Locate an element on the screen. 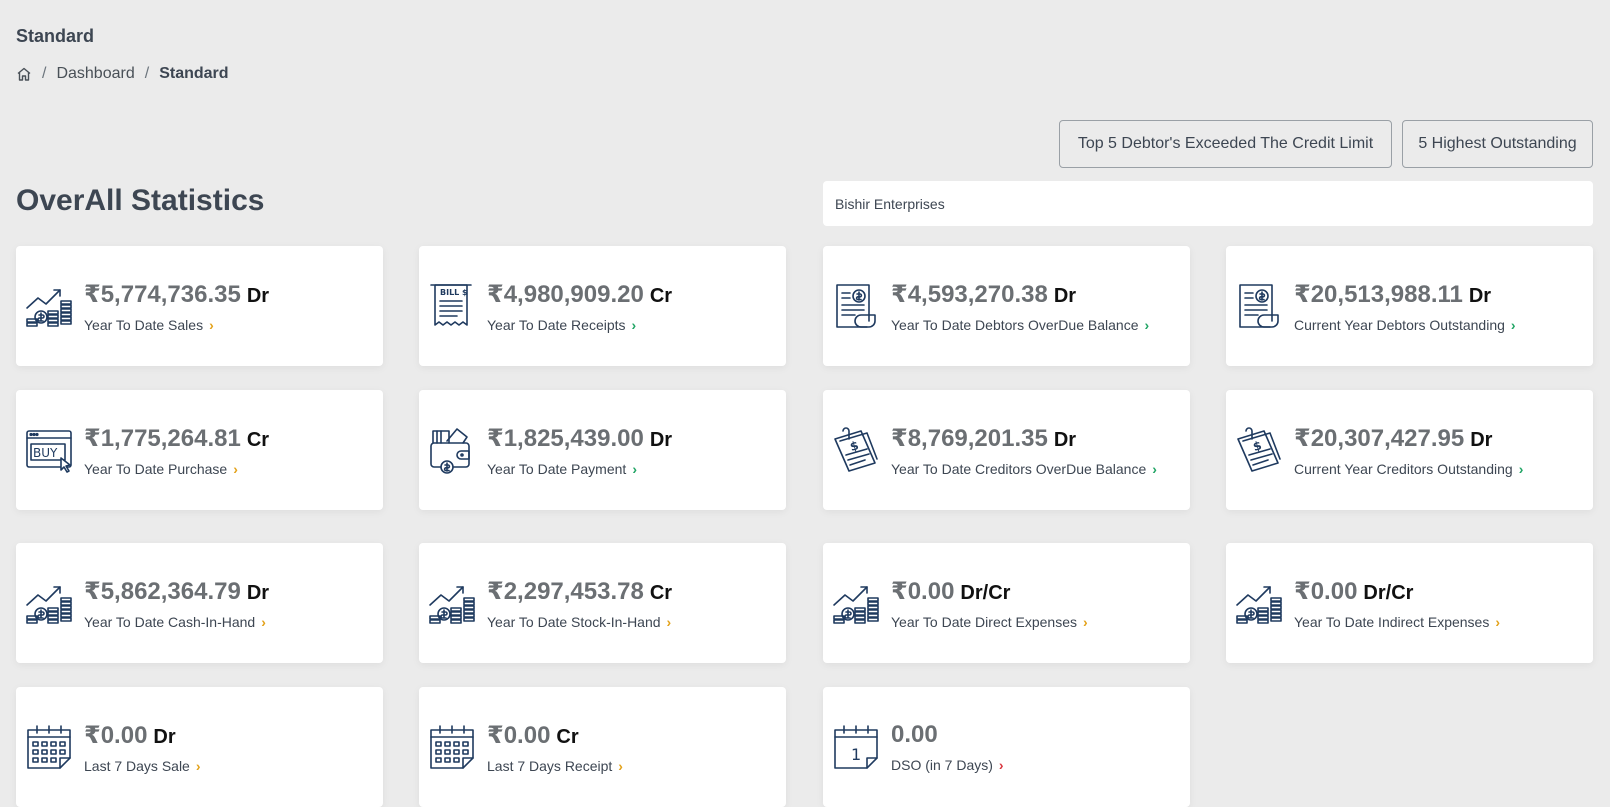 This screenshot has width=1610, height=807. stat-card-body: ₹5,774,736.35 Dr Year To Date Sales › is located at coordinates (176, 306).